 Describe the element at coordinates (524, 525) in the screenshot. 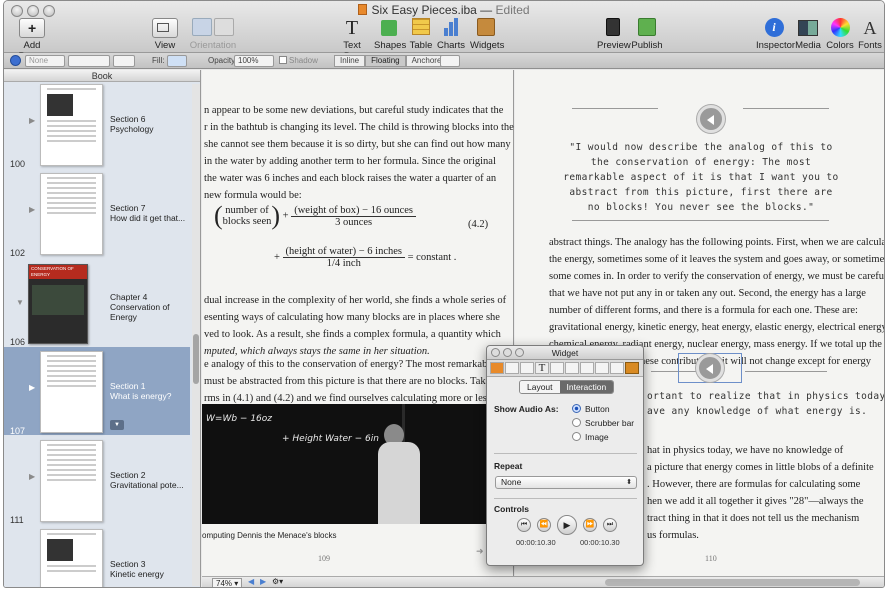

I see `skip-back-button: ⏮` at that location.